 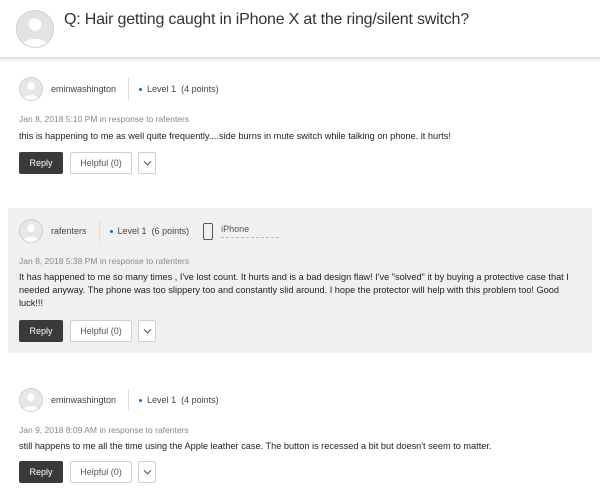 I want to click on device-name: iPhone, so click(x=250, y=231).